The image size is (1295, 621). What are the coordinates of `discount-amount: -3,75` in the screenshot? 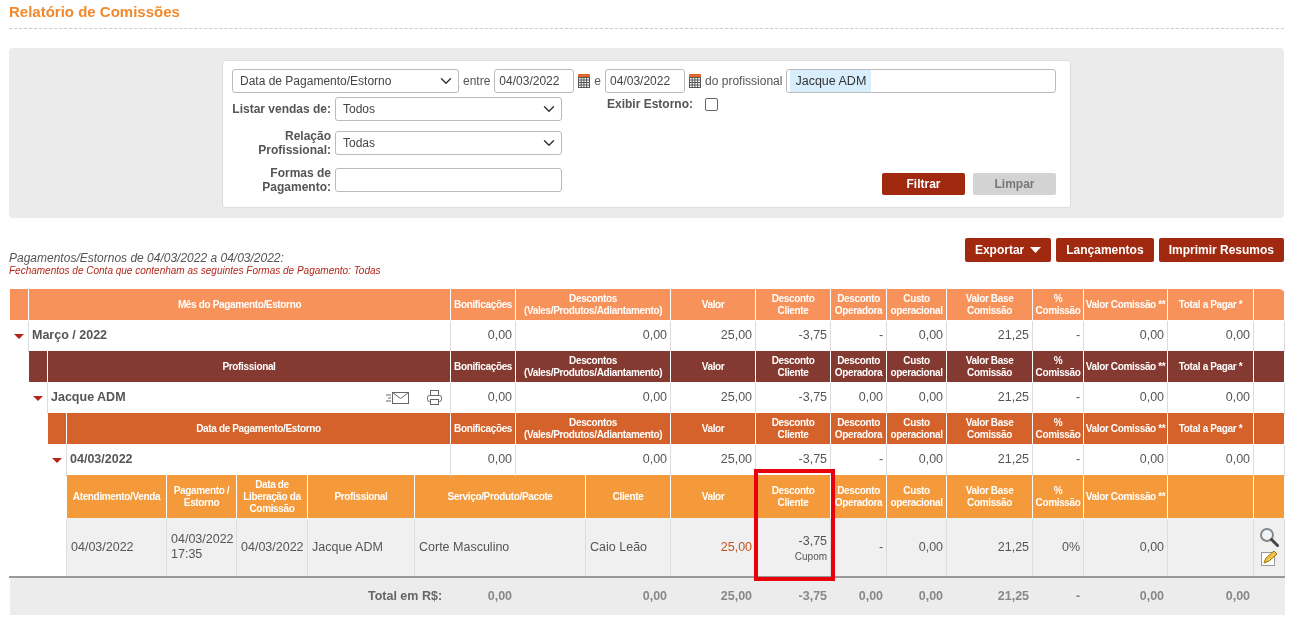 It's located at (813, 541).